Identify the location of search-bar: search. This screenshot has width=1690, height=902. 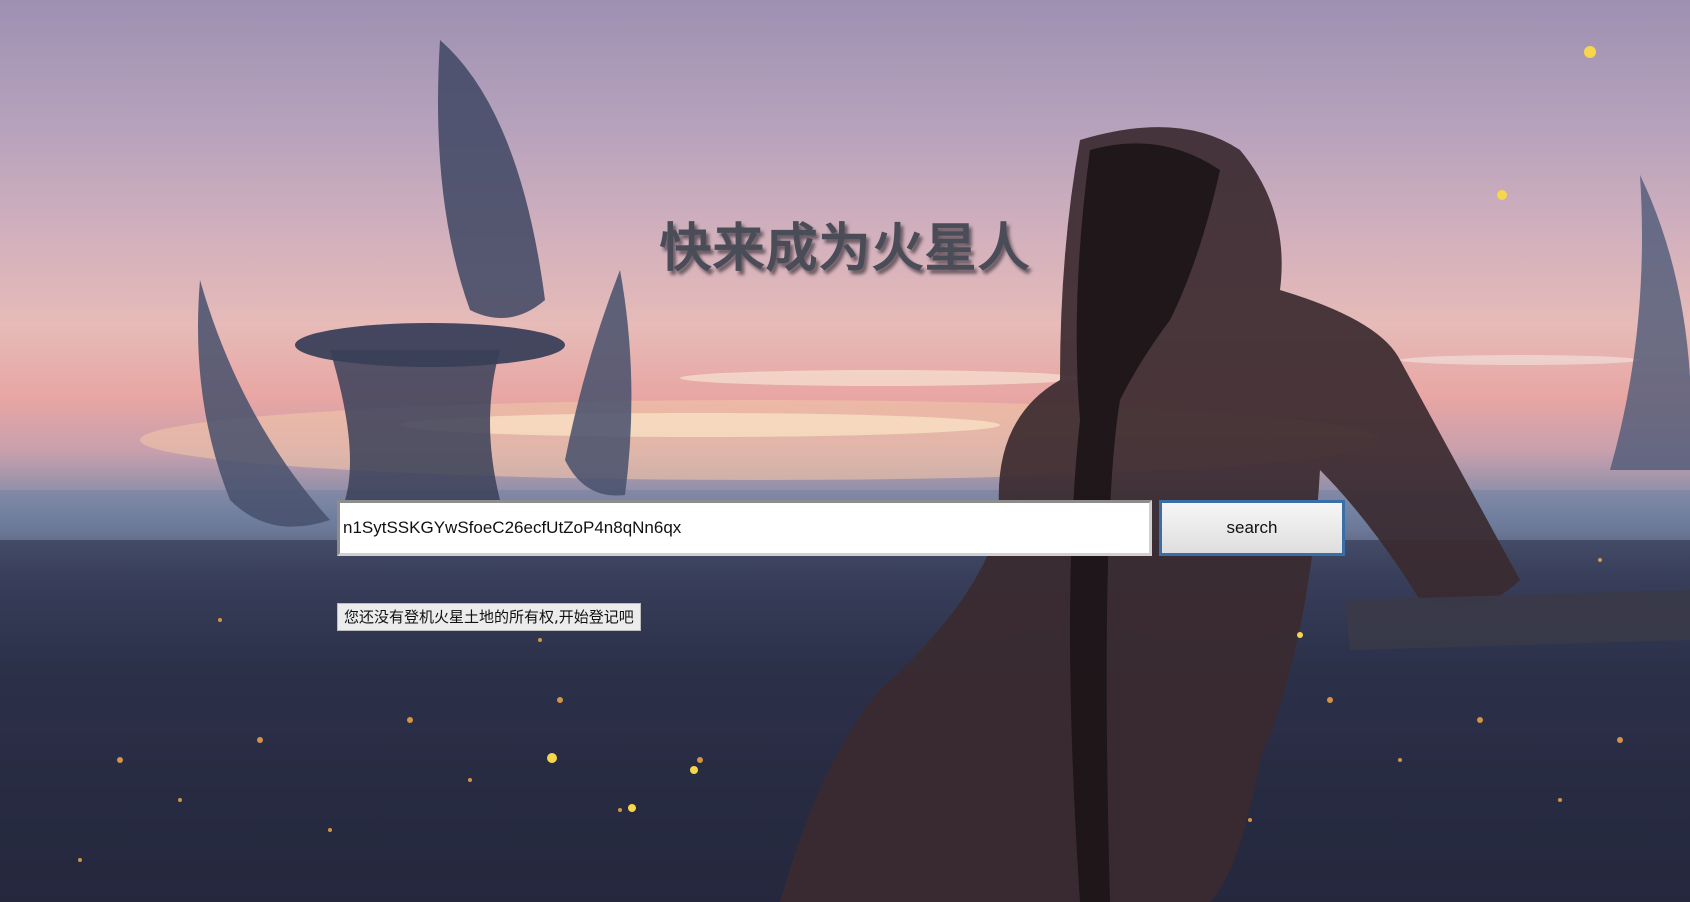
(841, 528).